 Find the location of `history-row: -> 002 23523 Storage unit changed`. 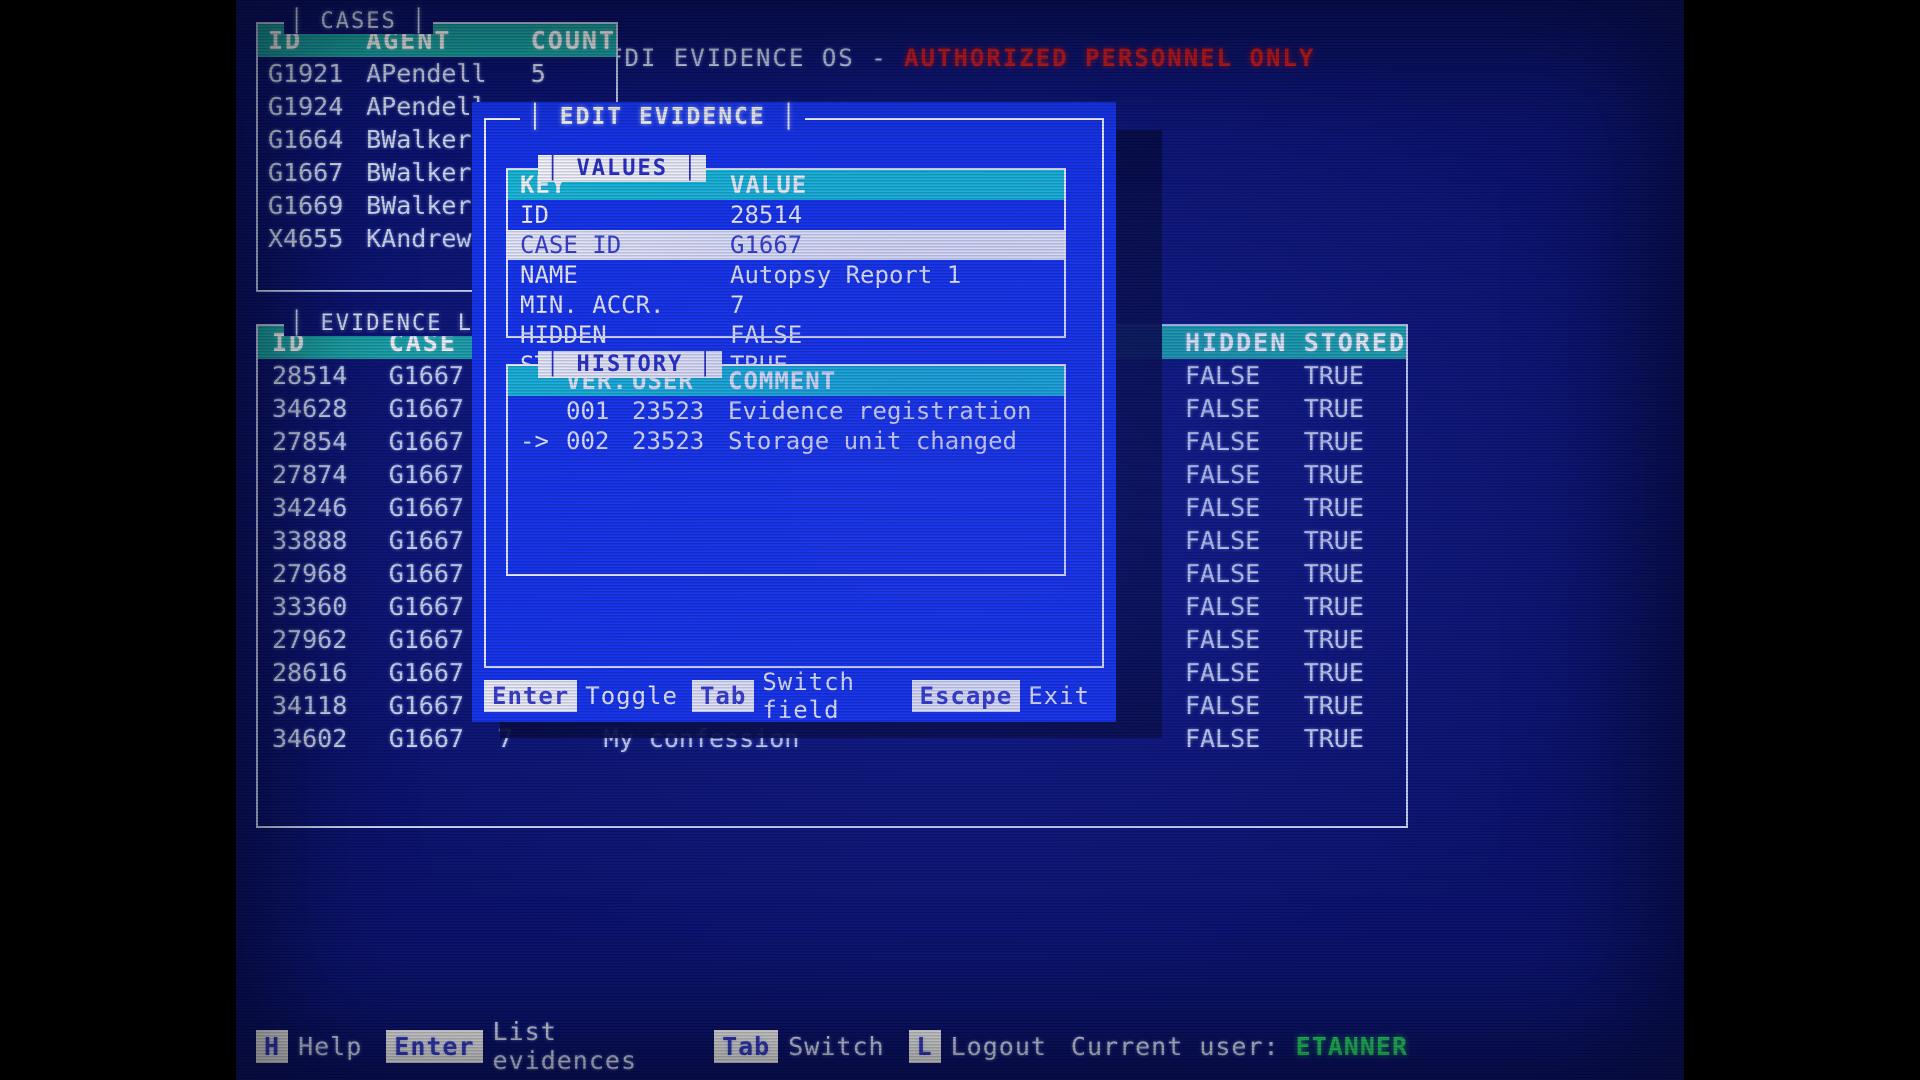

history-row: -> 002 23523 Storage unit changed is located at coordinates (786, 441).